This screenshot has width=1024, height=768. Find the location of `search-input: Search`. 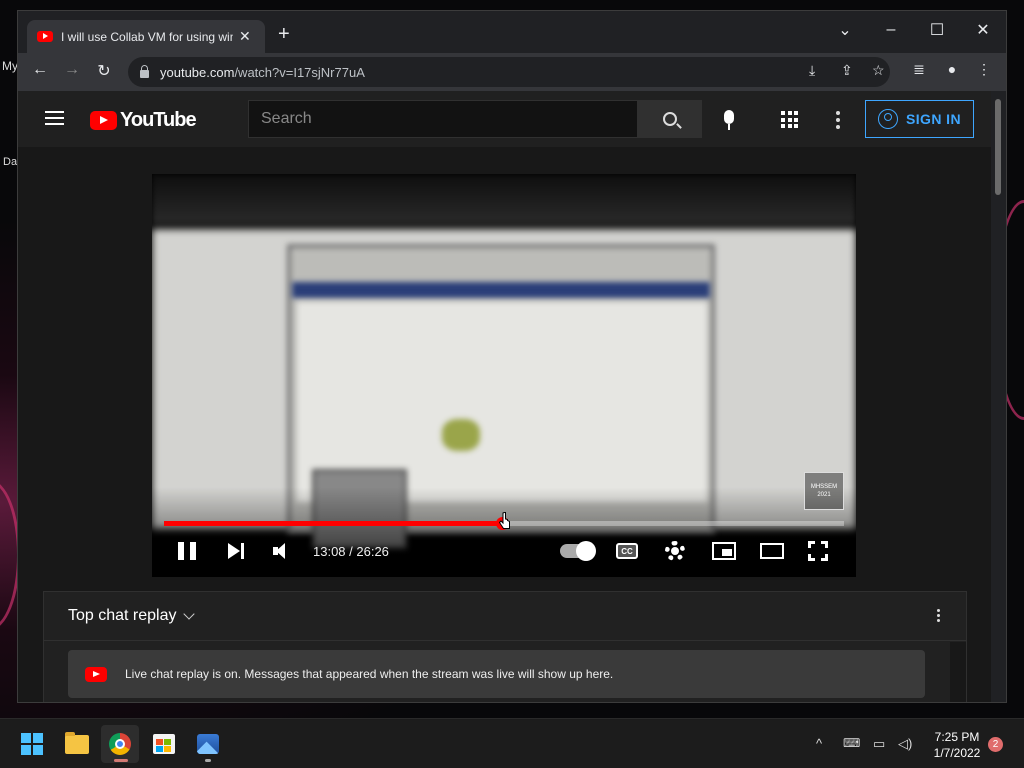

search-input: Search is located at coordinates (443, 119).